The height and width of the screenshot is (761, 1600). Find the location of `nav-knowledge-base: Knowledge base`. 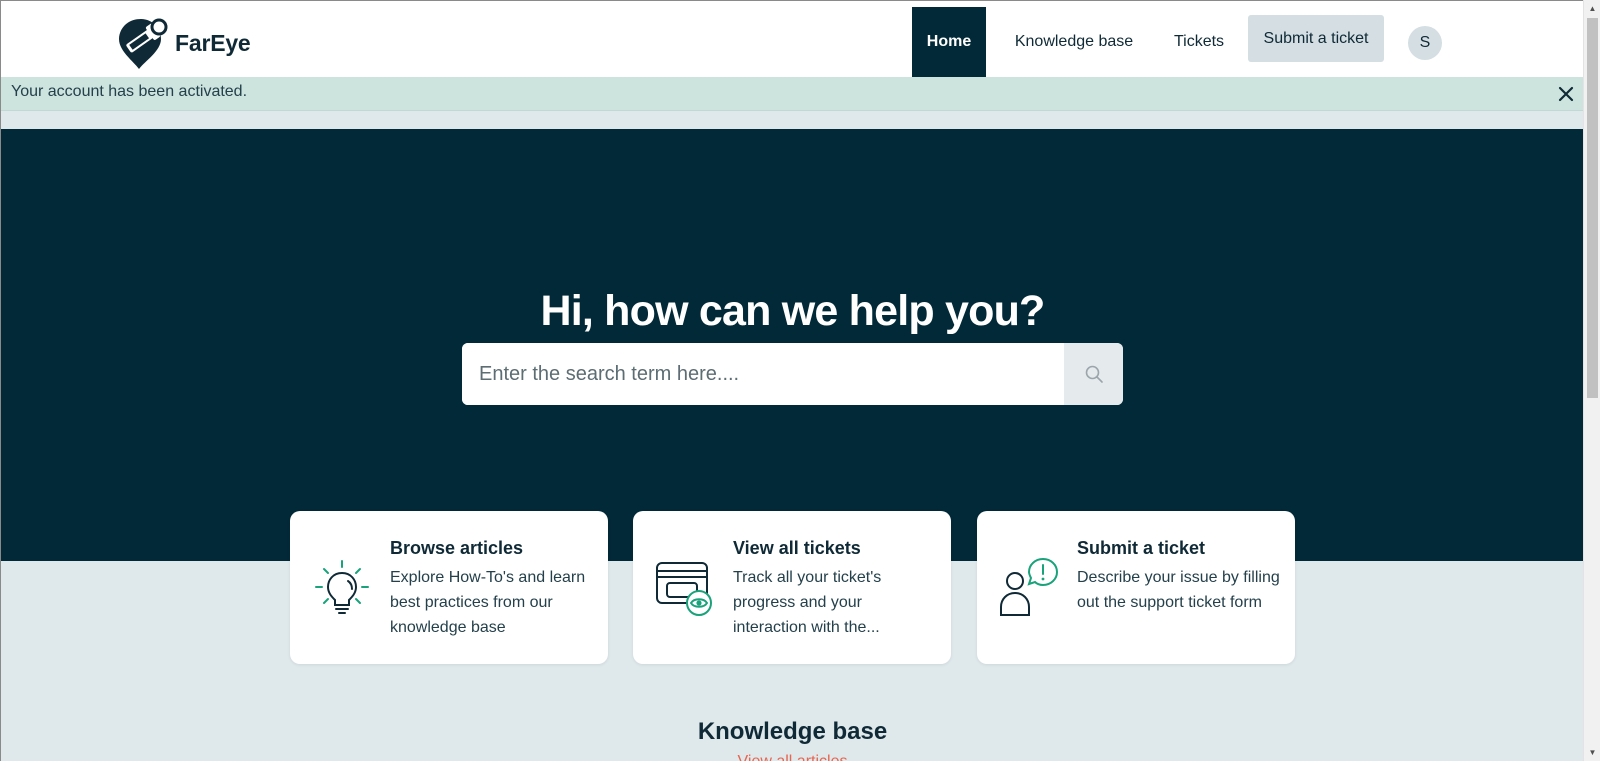

nav-knowledge-base: Knowledge base is located at coordinates (1074, 42).